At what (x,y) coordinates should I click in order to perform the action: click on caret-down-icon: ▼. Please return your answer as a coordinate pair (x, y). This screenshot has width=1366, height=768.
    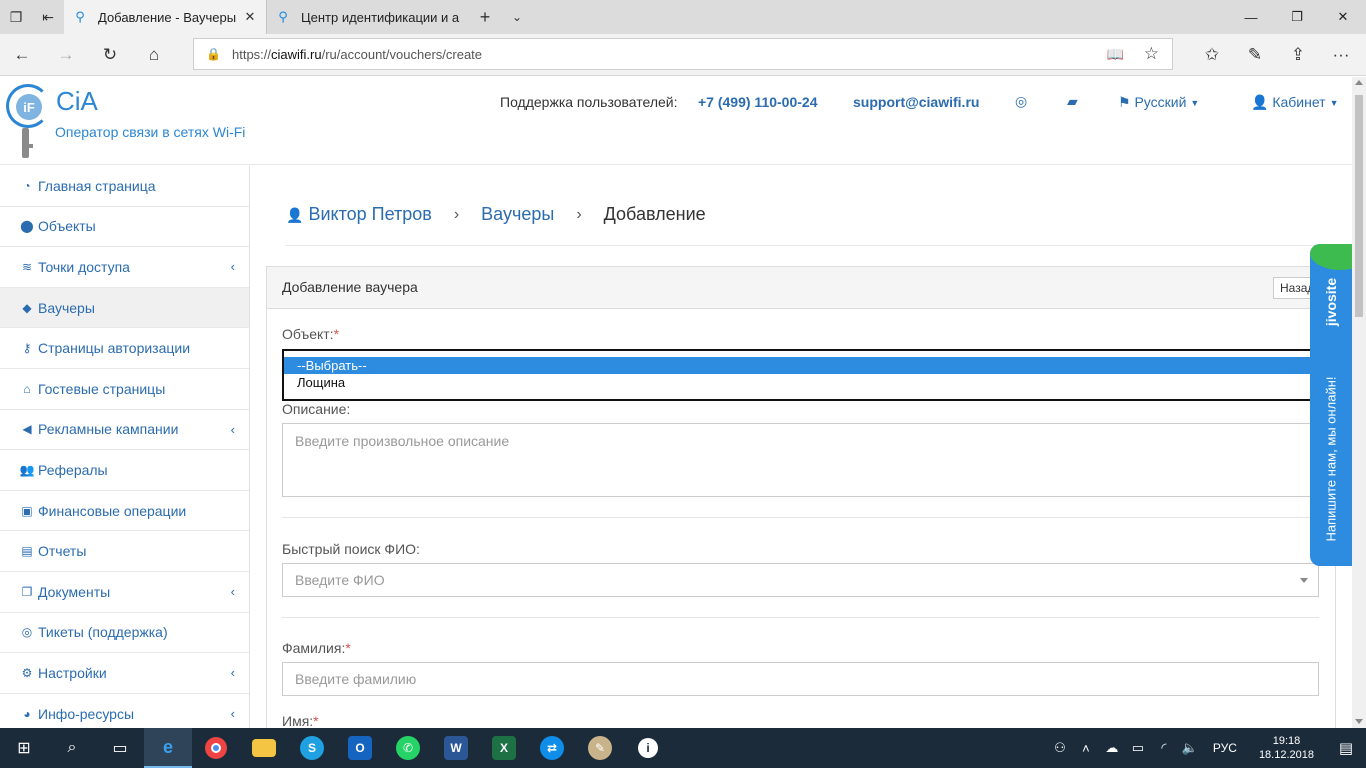
    Looking at the image, I should click on (1195, 103).